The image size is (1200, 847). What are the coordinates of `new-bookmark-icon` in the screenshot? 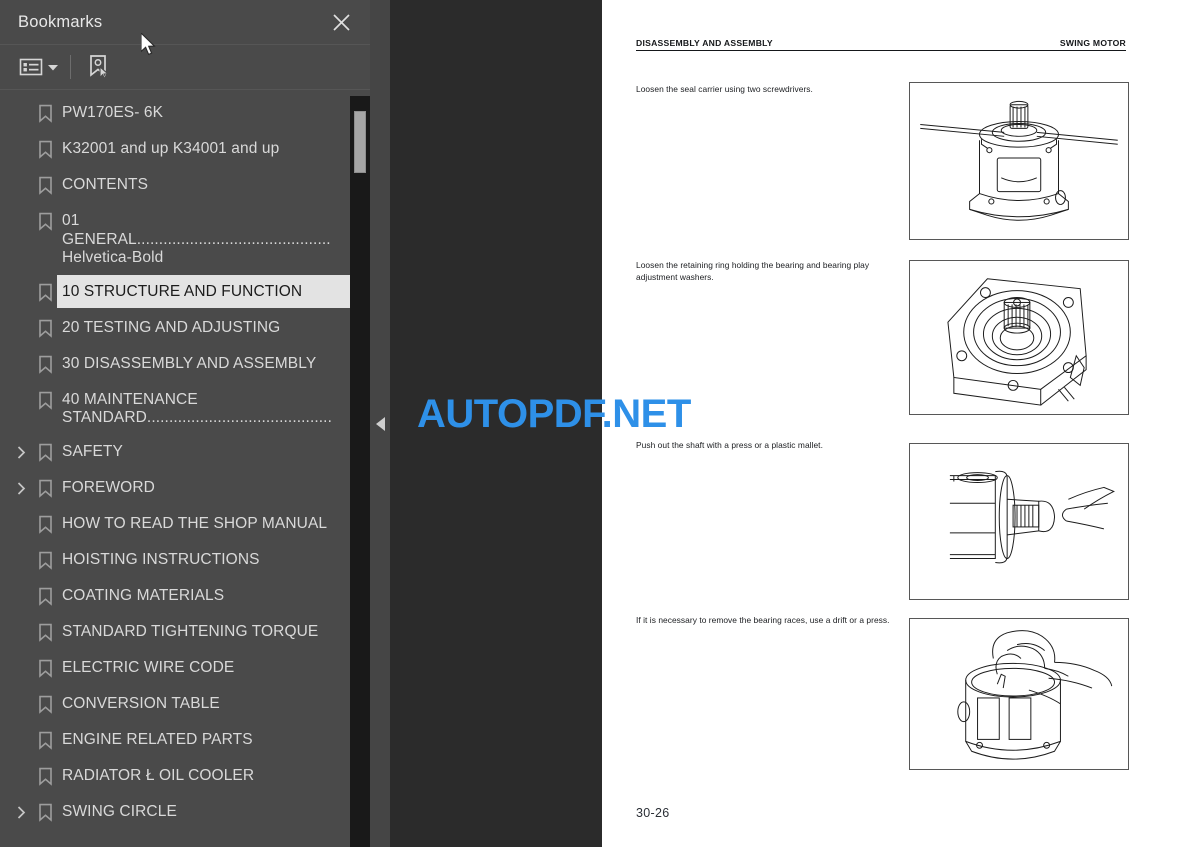 It's located at (99, 67).